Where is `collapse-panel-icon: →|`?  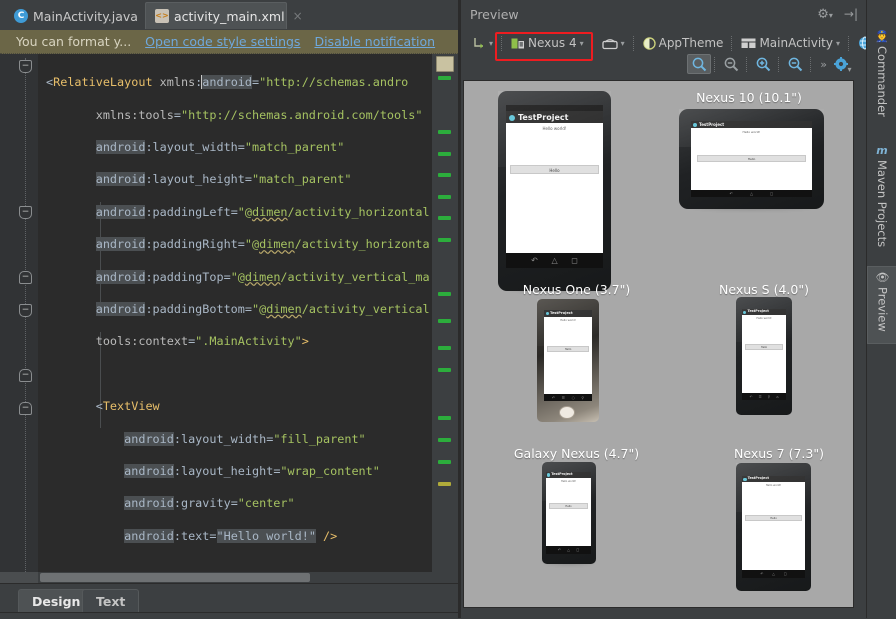
collapse-panel-icon: →| is located at coordinates (851, 14).